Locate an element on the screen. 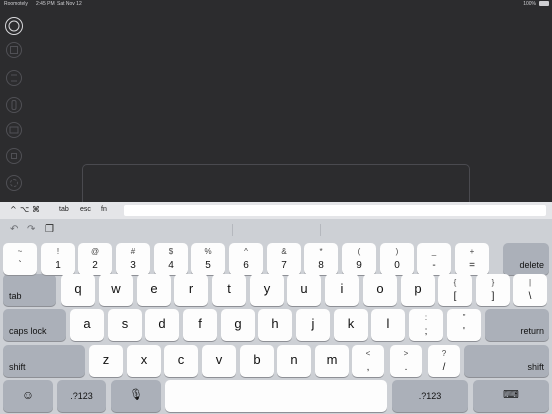  esc-key: esc is located at coordinates (85, 209).